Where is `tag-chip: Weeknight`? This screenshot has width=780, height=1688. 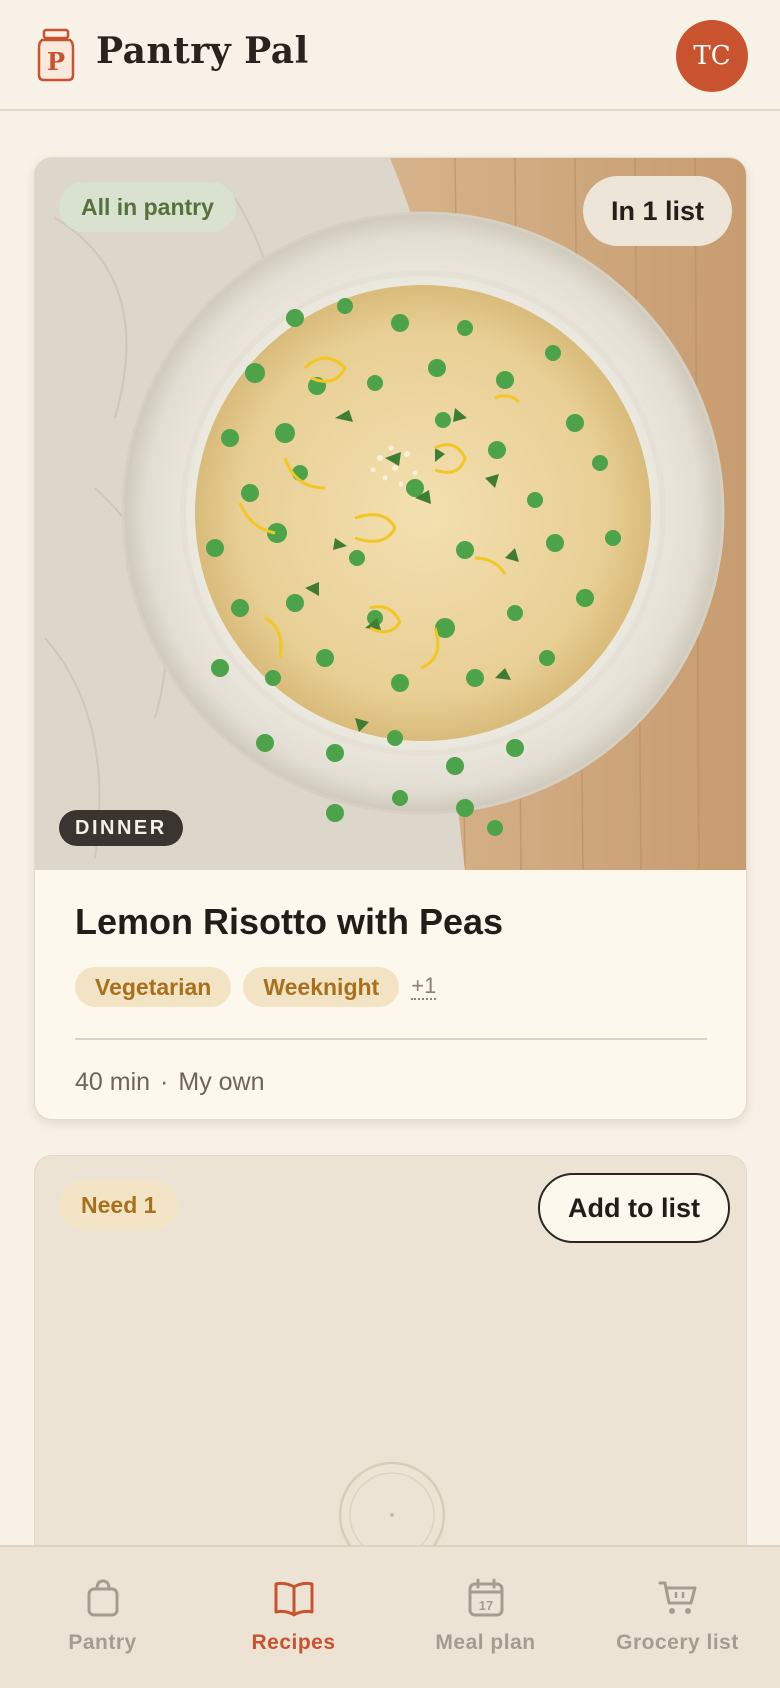
tag-chip: Weeknight is located at coordinates (321, 987).